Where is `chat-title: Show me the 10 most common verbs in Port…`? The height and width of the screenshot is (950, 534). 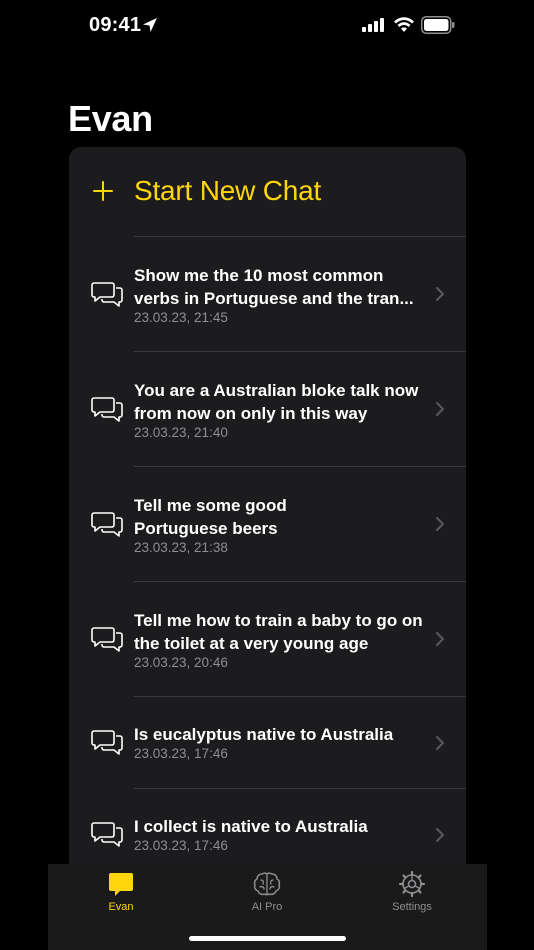 chat-title: Show me the 10 most common verbs in Port… is located at coordinates (274, 287).